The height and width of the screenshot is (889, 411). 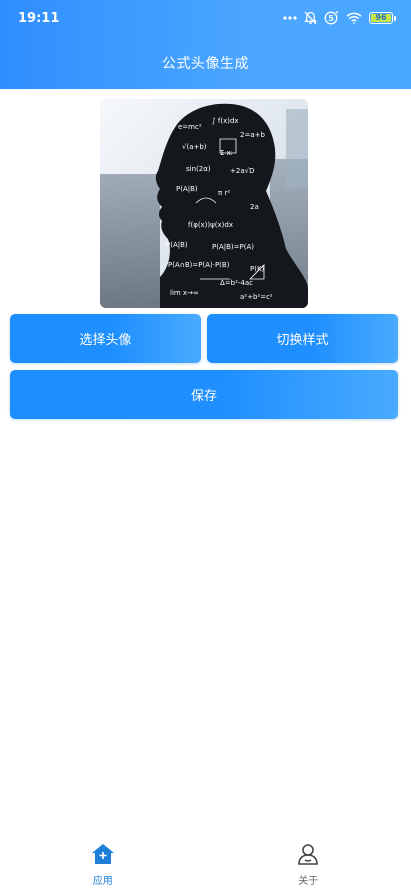 What do you see at coordinates (224, 193) in the screenshot?
I see `svg-text: π r²` at bounding box center [224, 193].